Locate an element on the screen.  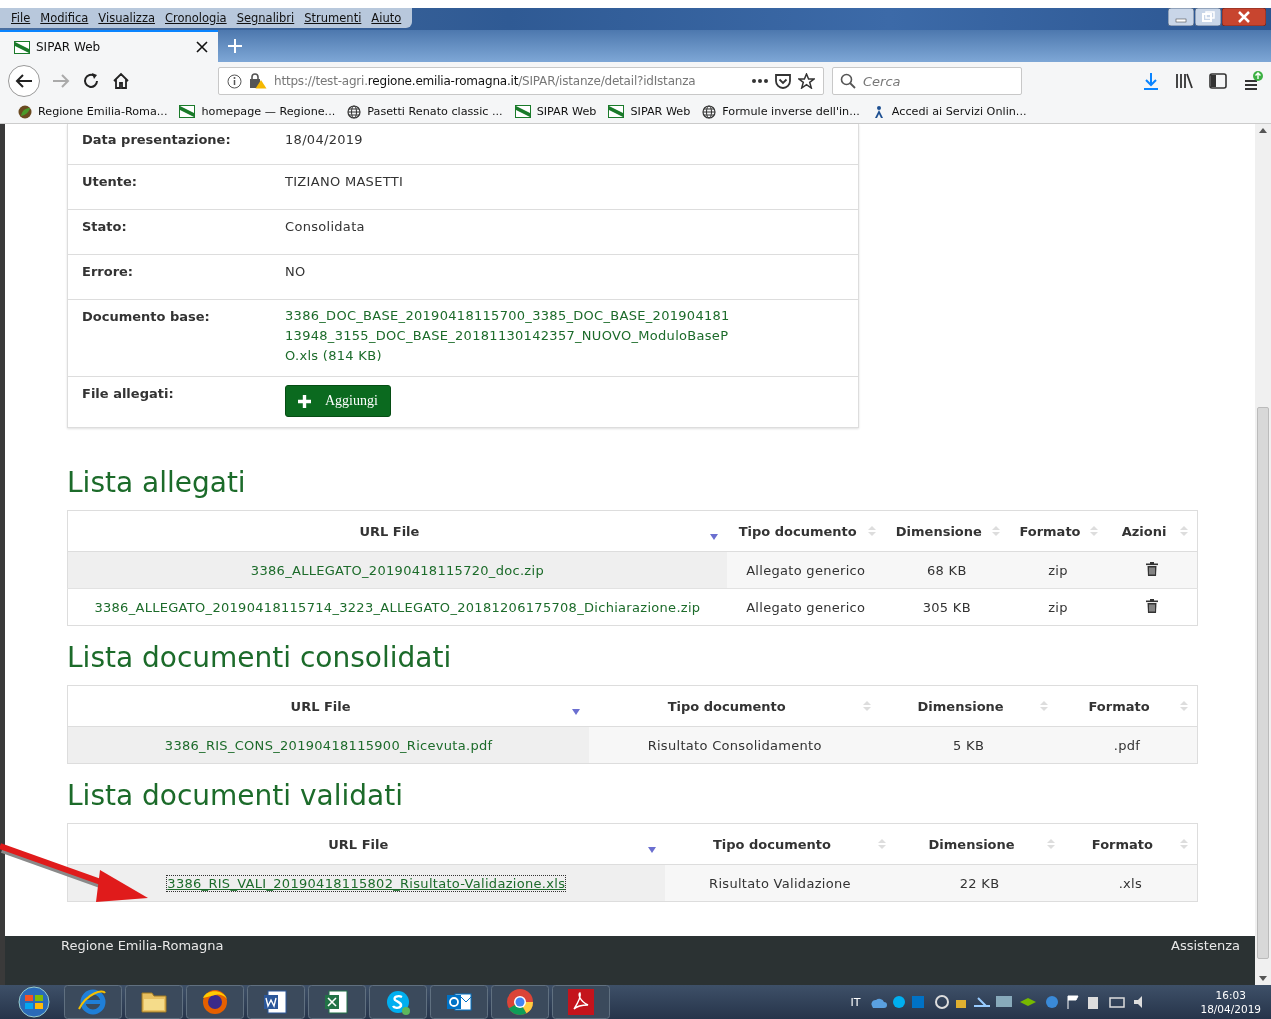
scroll-down-icon is located at coordinates (1263, 978).